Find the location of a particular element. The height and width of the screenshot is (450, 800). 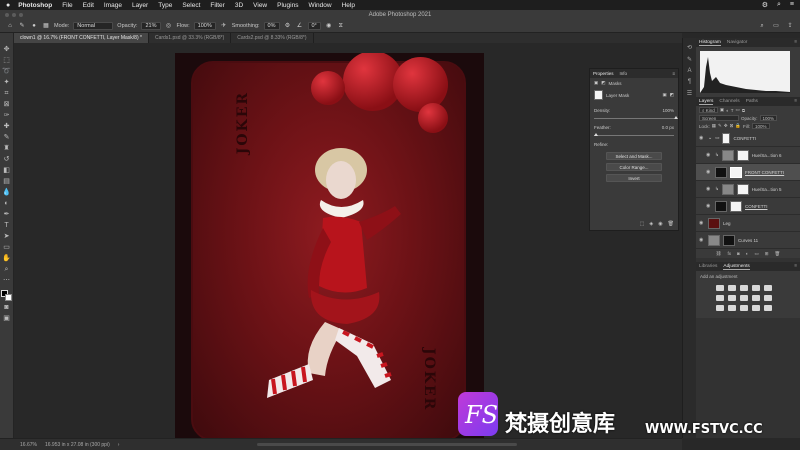

density-value: 100% is located at coordinates (668, 110).